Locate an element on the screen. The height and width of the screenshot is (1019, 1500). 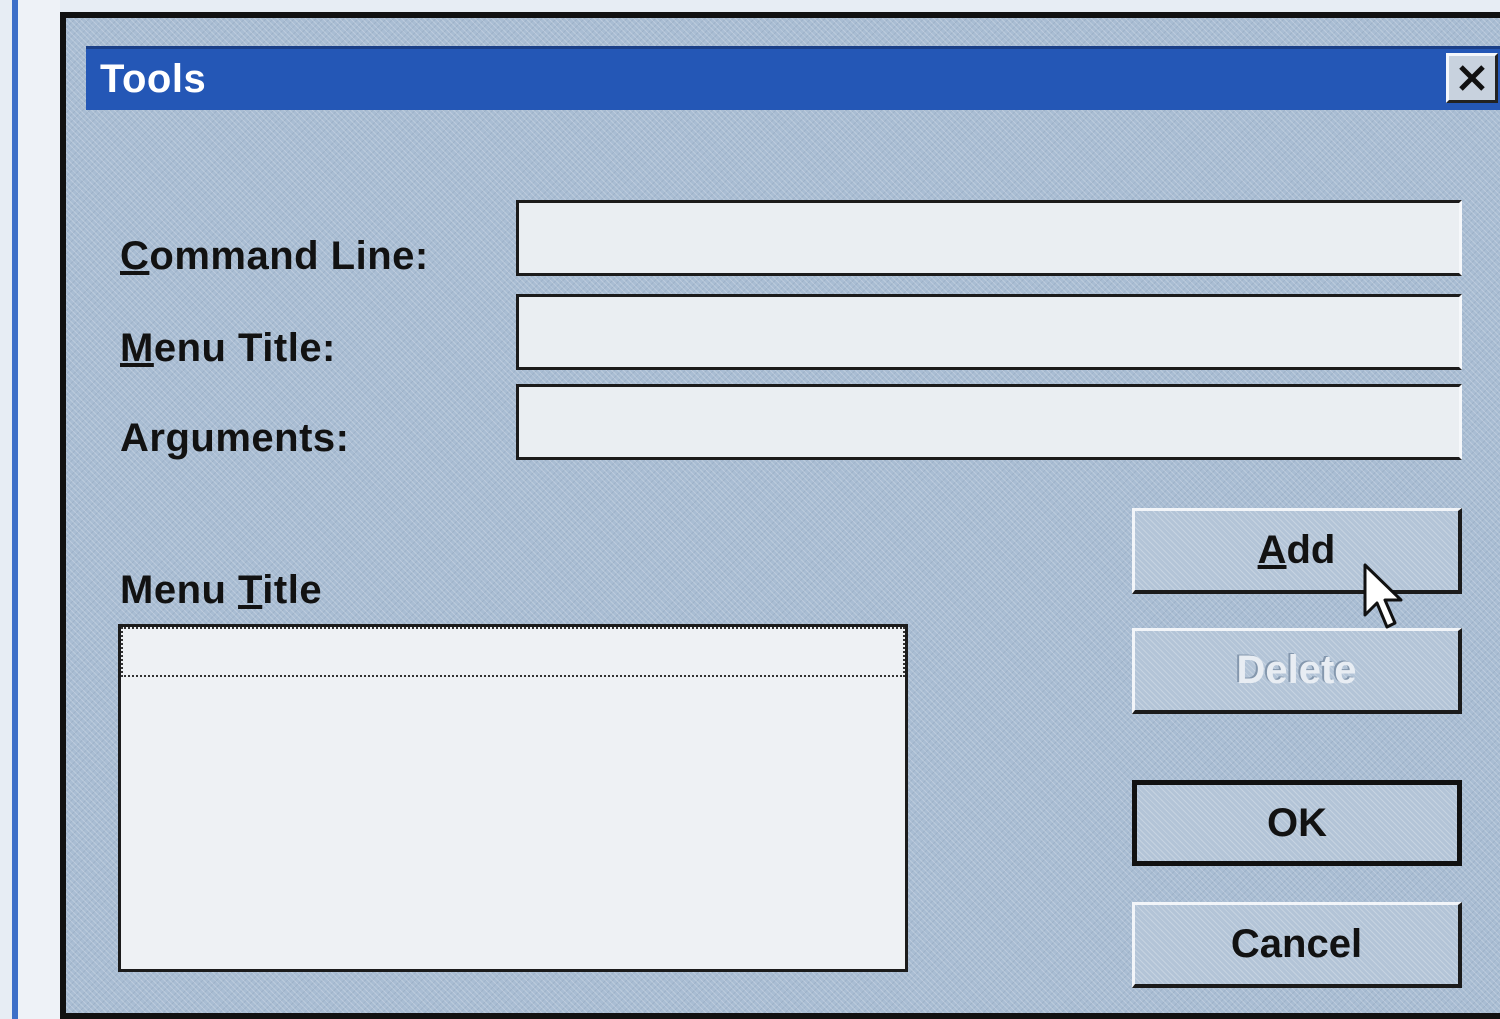
menu-title-label-text: enu Title: is located at coordinates (244, 348).